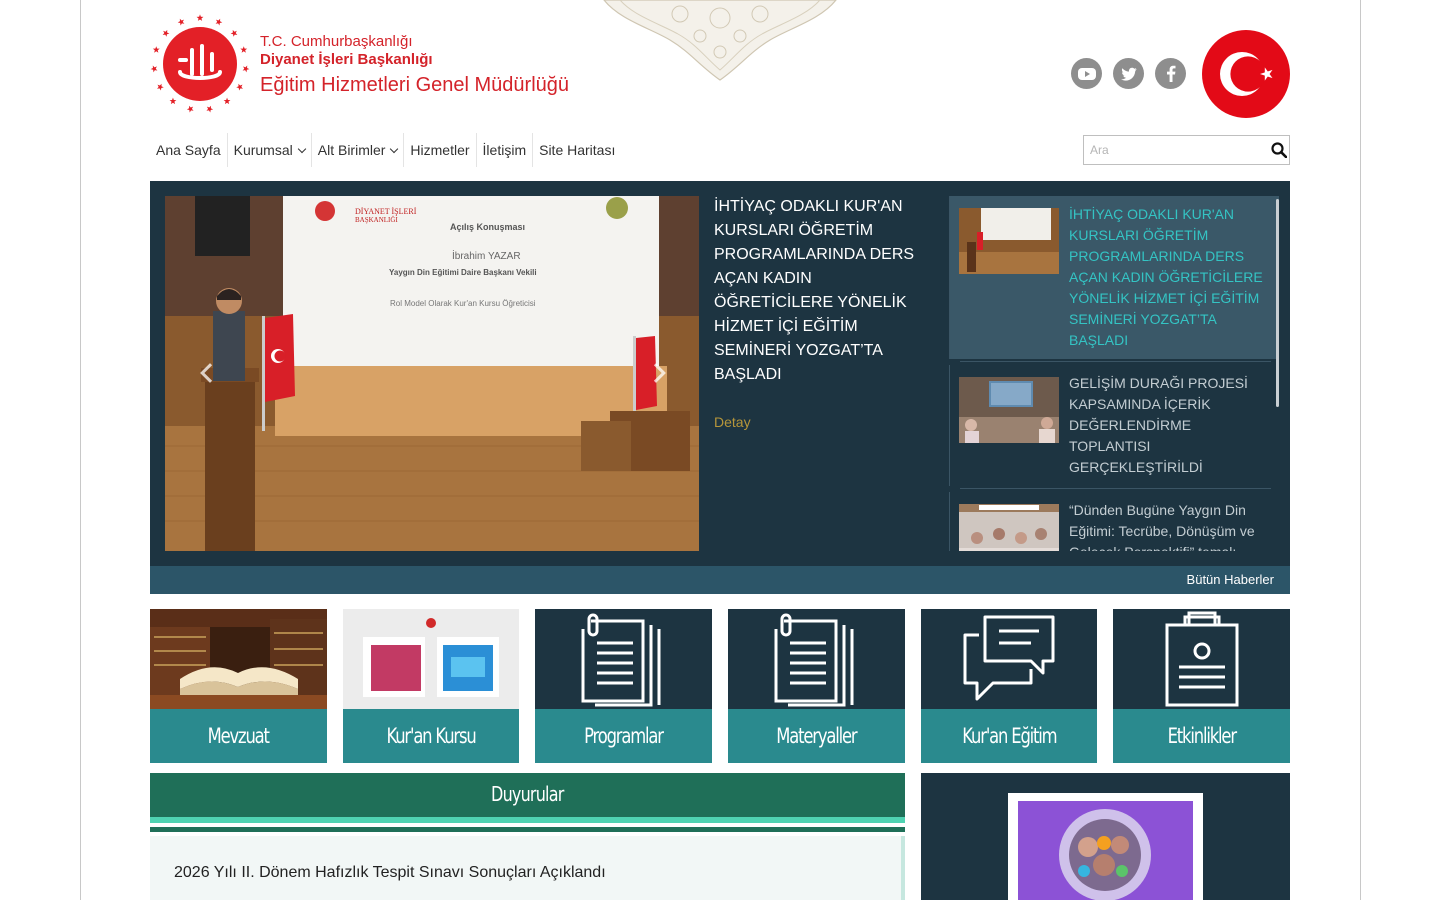 Image resolution: width=1440 pixels, height=900 pixels. What do you see at coordinates (486, 255) in the screenshot?
I see `screen-name: İbrahim YAZAR` at bounding box center [486, 255].